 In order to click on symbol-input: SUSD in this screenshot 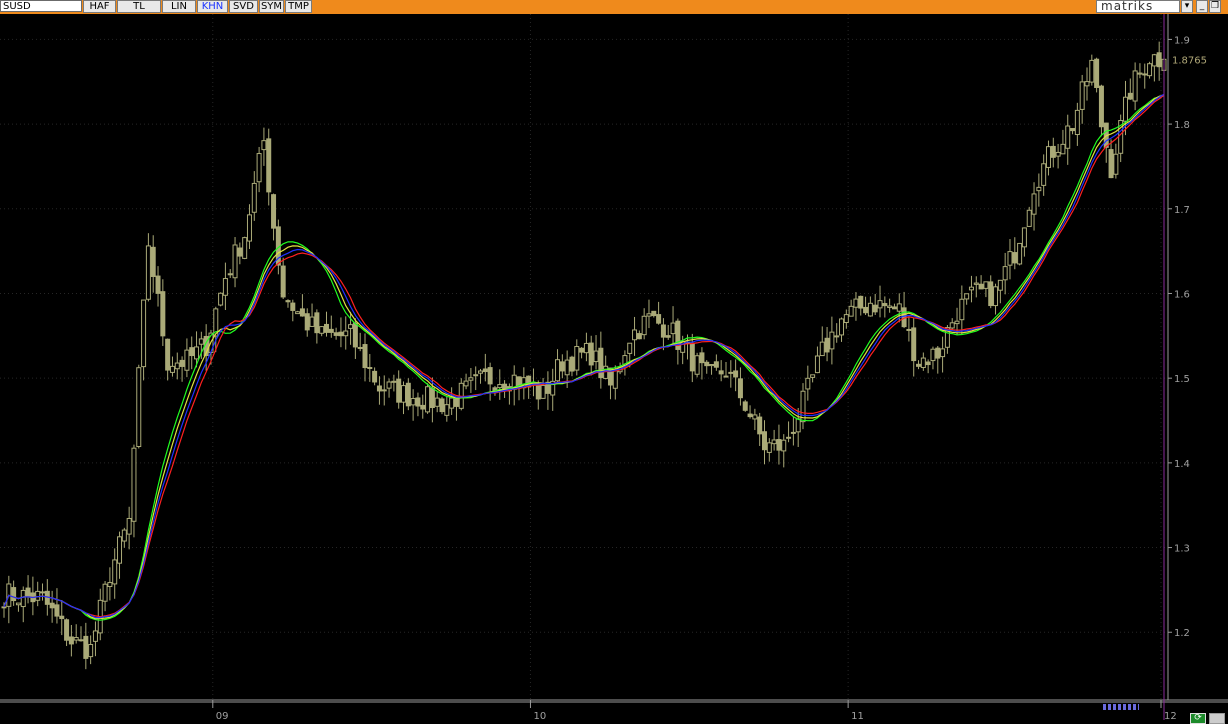, I will do `click(41, 6)`.